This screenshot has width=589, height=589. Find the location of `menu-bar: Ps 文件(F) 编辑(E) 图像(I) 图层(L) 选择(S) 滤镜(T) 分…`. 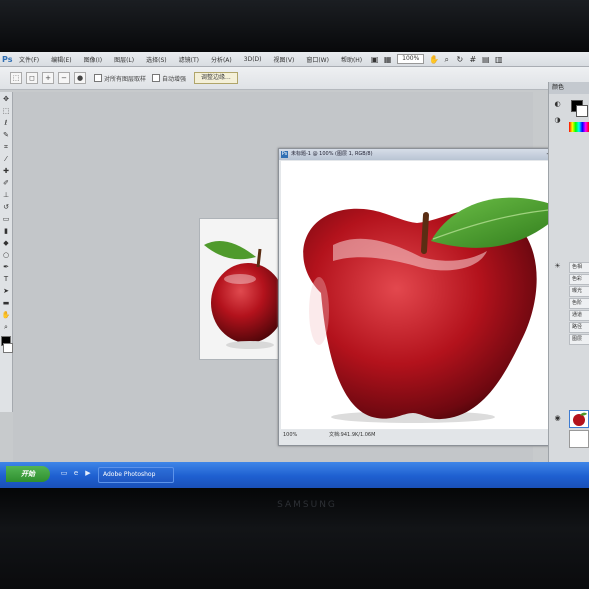

menu-bar: Ps 文件(F) 编辑(E) 图像(I) 图层(L) 选择(S) 滤镜(T) 分… is located at coordinates (294, 59).